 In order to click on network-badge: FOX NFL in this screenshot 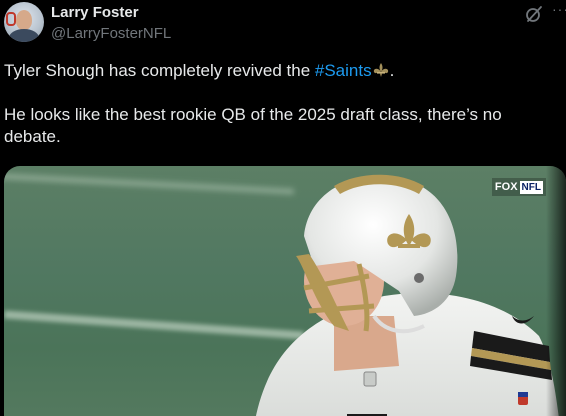, I will do `click(518, 187)`.